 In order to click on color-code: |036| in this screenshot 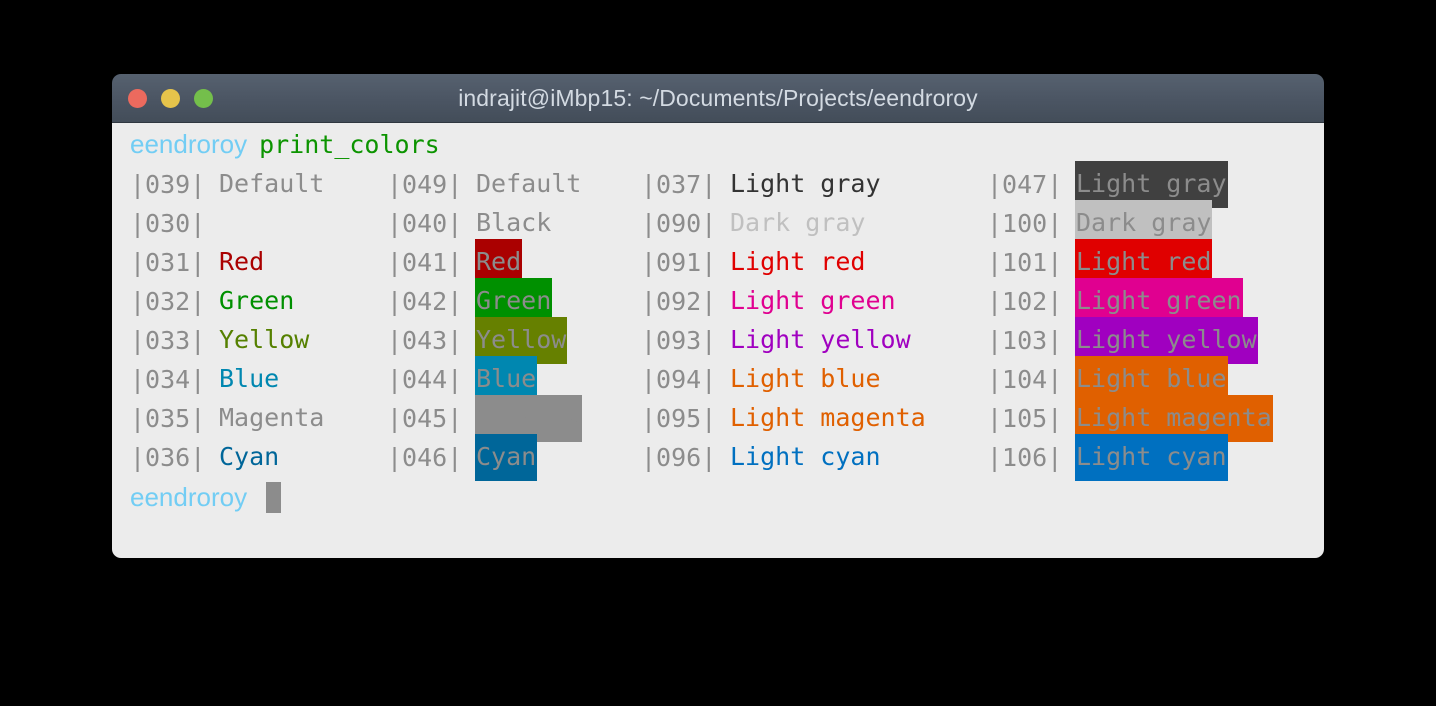, I will do `click(175, 457)`.